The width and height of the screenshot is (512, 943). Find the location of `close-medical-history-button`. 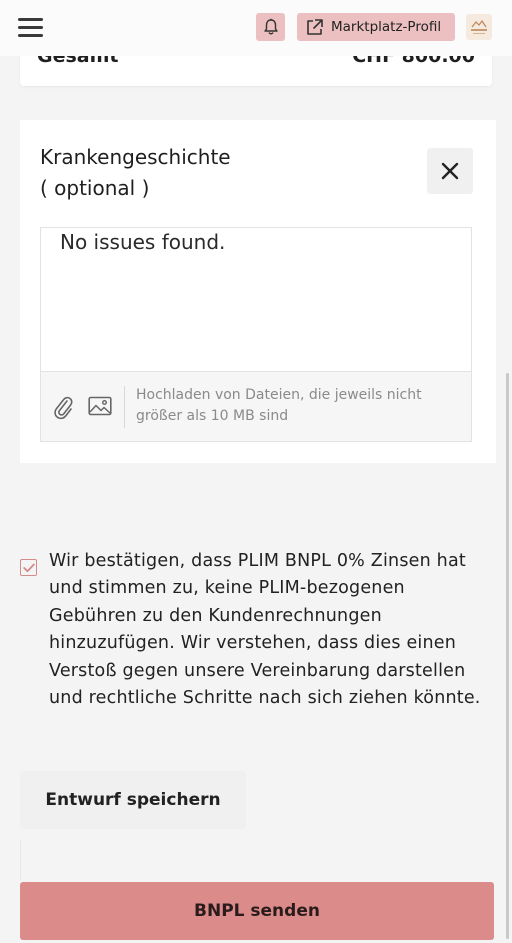

close-medical-history-button is located at coordinates (450, 171).